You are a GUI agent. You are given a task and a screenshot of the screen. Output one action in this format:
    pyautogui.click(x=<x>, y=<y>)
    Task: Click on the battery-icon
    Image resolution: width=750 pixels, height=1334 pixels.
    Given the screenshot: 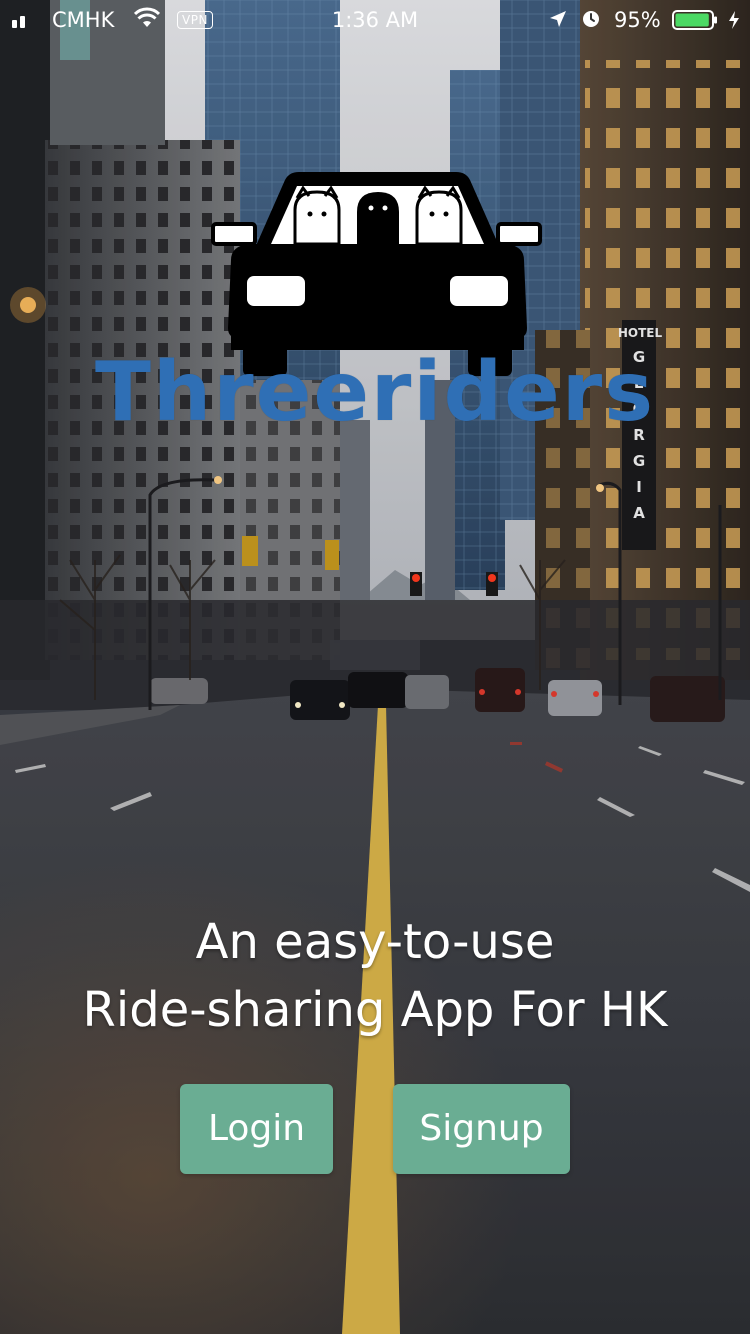 What is the action you would take?
    pyautogui.click(x=694, y=20)
    